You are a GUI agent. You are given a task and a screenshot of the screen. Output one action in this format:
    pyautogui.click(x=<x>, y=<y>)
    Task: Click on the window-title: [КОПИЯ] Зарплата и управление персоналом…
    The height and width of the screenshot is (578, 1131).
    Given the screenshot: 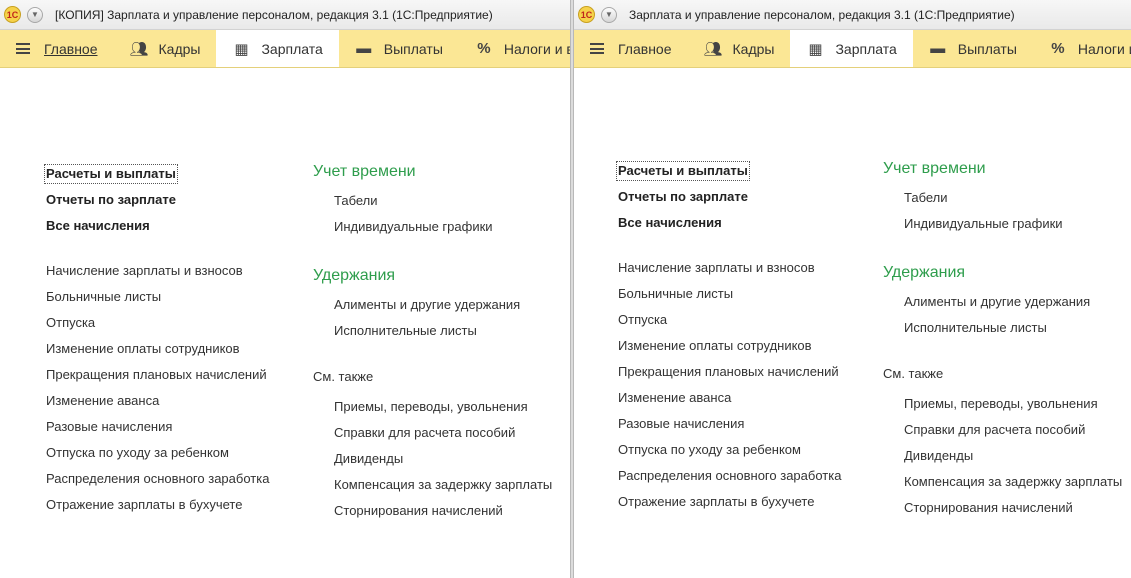 What is the action you would take?
    pyautogui.click(x=274, y=14)
    